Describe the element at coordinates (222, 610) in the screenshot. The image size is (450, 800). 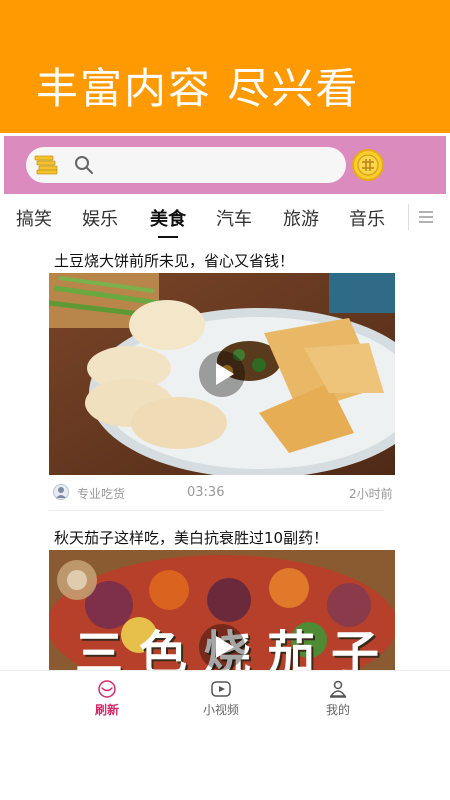
I see `video-thumbnail: 三色烧茄子` at that location.